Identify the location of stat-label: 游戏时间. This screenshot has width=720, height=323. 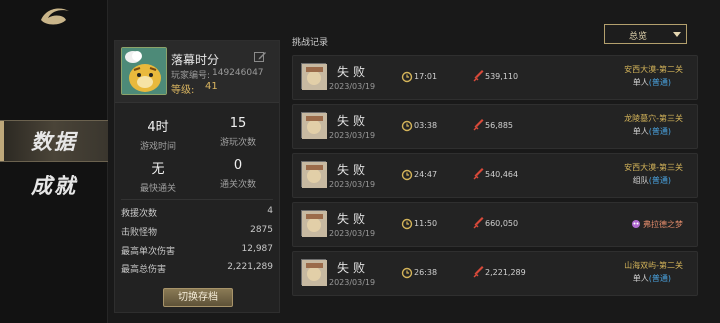
(157, 147).